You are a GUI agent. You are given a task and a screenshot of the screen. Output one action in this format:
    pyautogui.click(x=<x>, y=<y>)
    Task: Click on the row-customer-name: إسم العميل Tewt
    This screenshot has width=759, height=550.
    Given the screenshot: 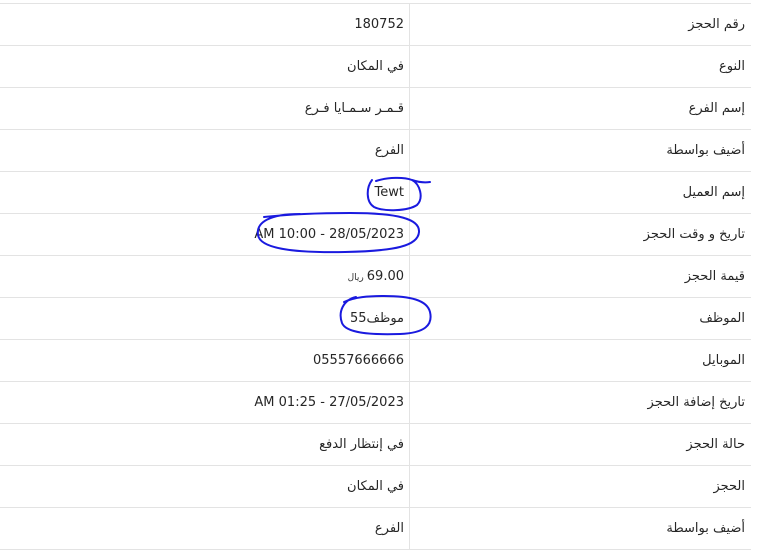 What is the action you would take?
    pyautogui.click(x=375, y=192)
    